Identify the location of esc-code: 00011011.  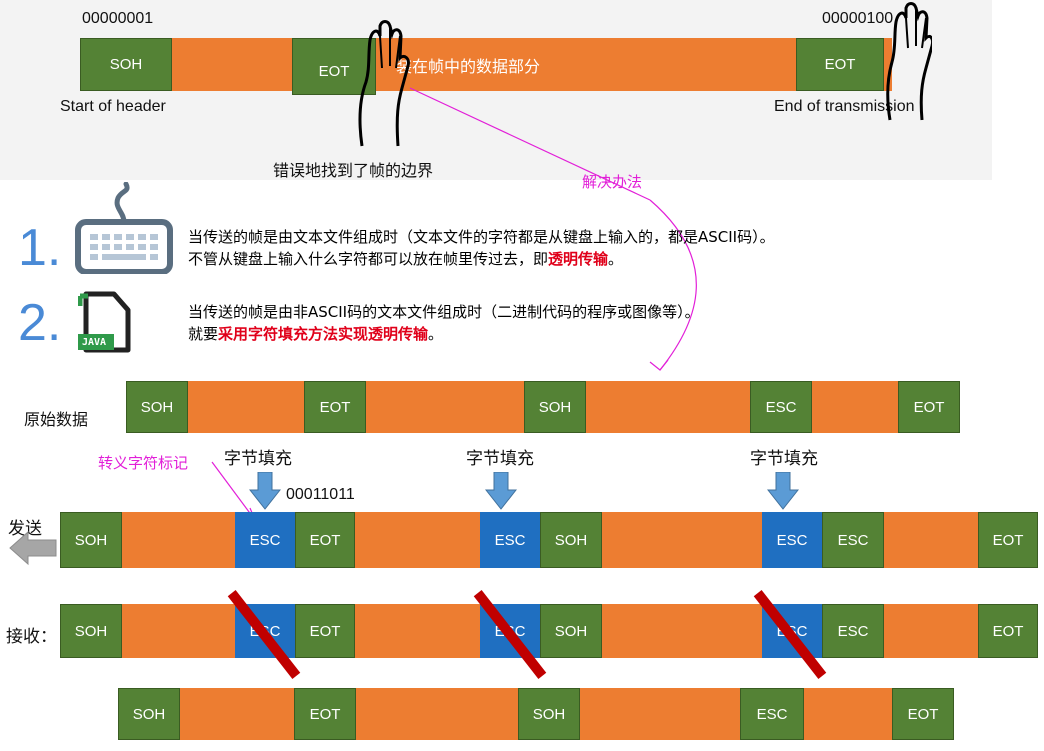
(320, 494).